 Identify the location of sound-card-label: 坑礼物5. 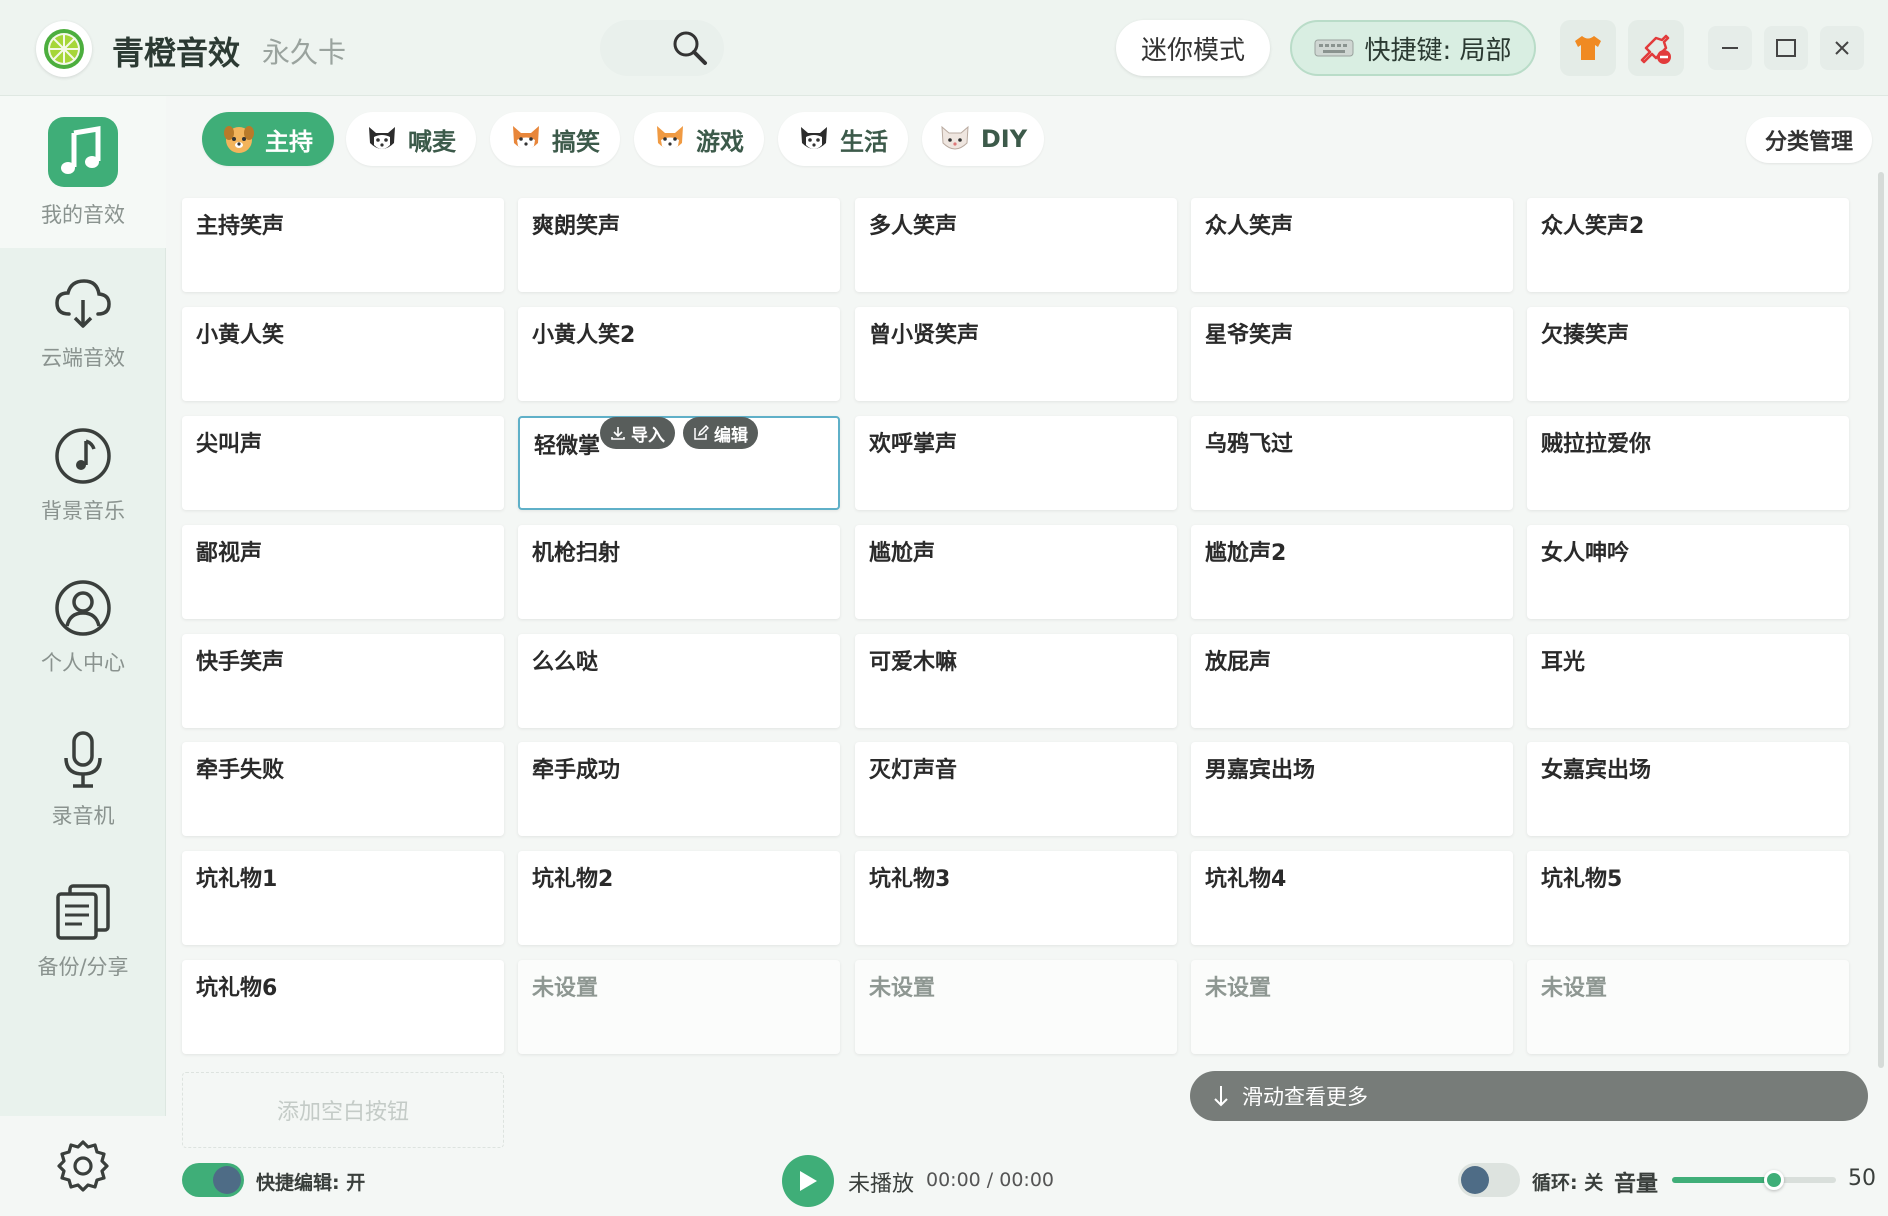
(1582, 879).